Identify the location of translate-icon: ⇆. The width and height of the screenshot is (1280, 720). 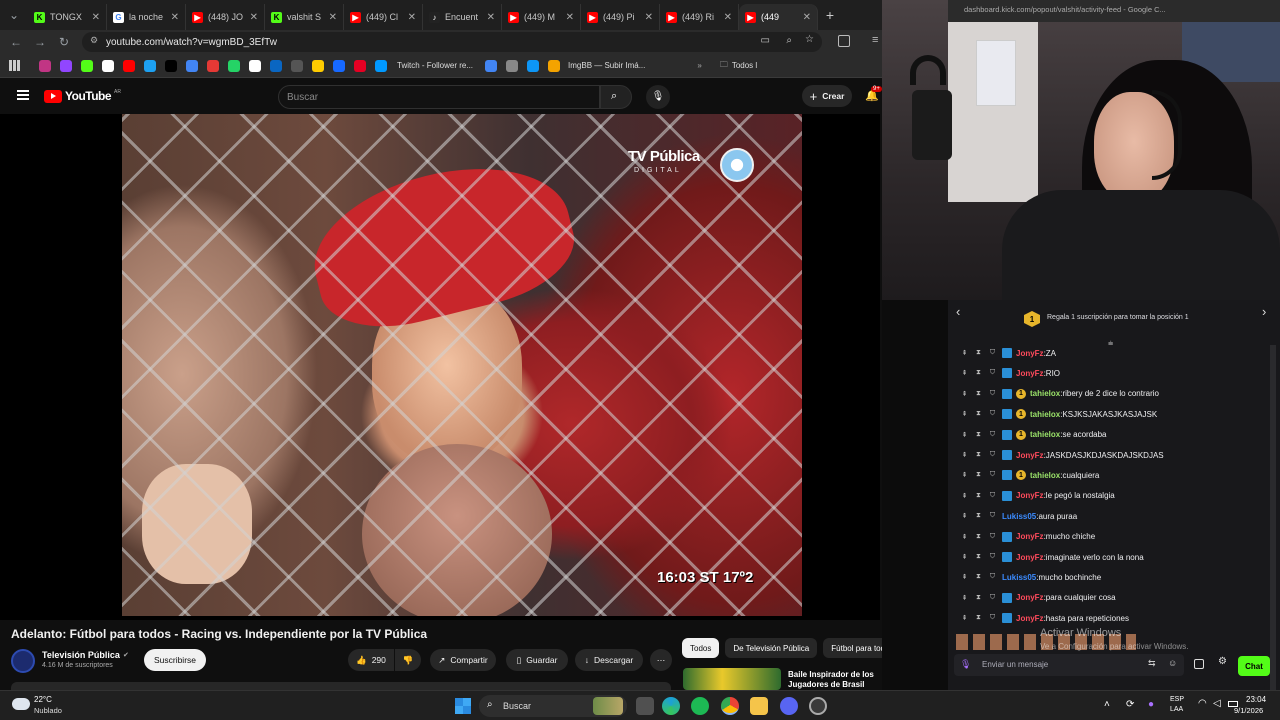
(1152, 663).